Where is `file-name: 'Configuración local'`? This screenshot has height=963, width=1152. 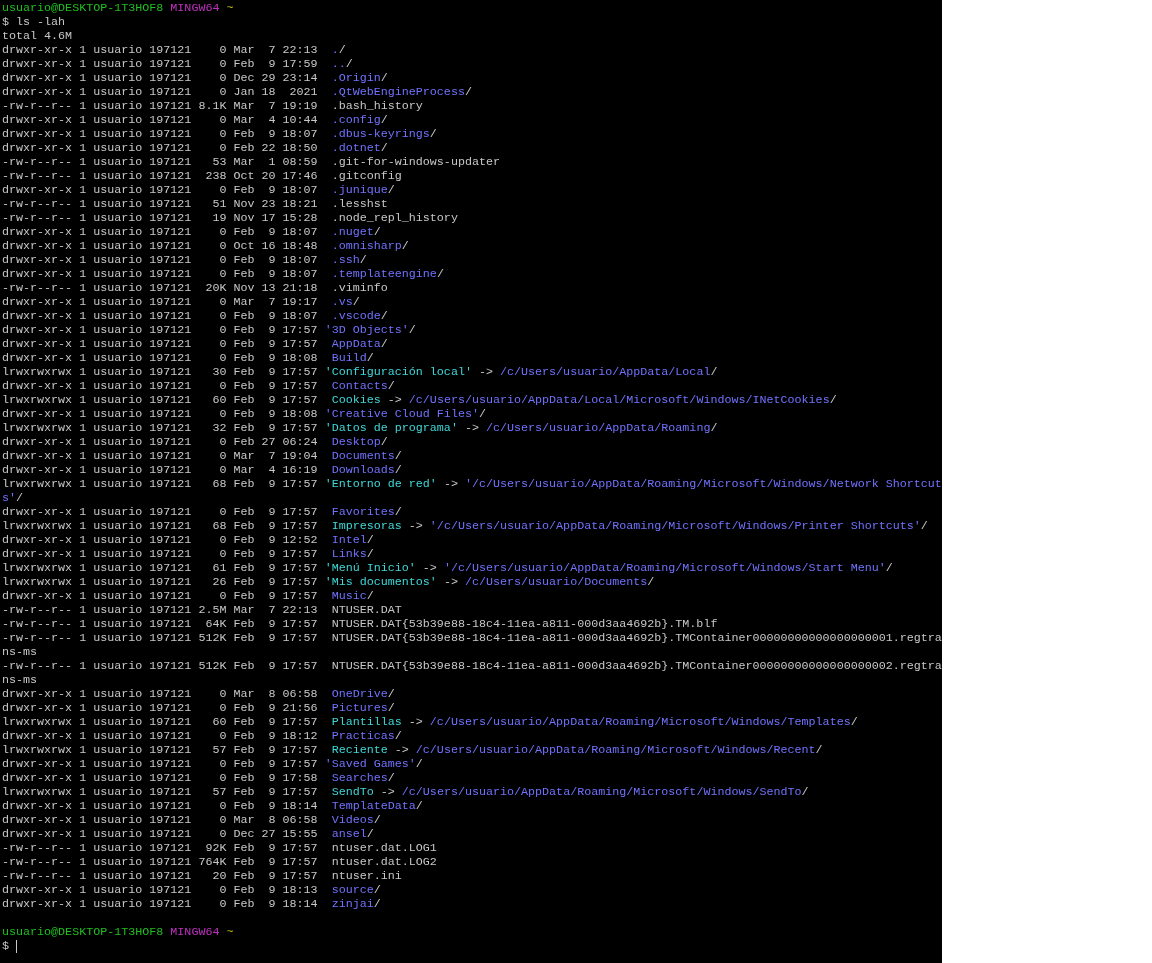 file-name: 'Configuración local' is located at coordinates (398, 372).